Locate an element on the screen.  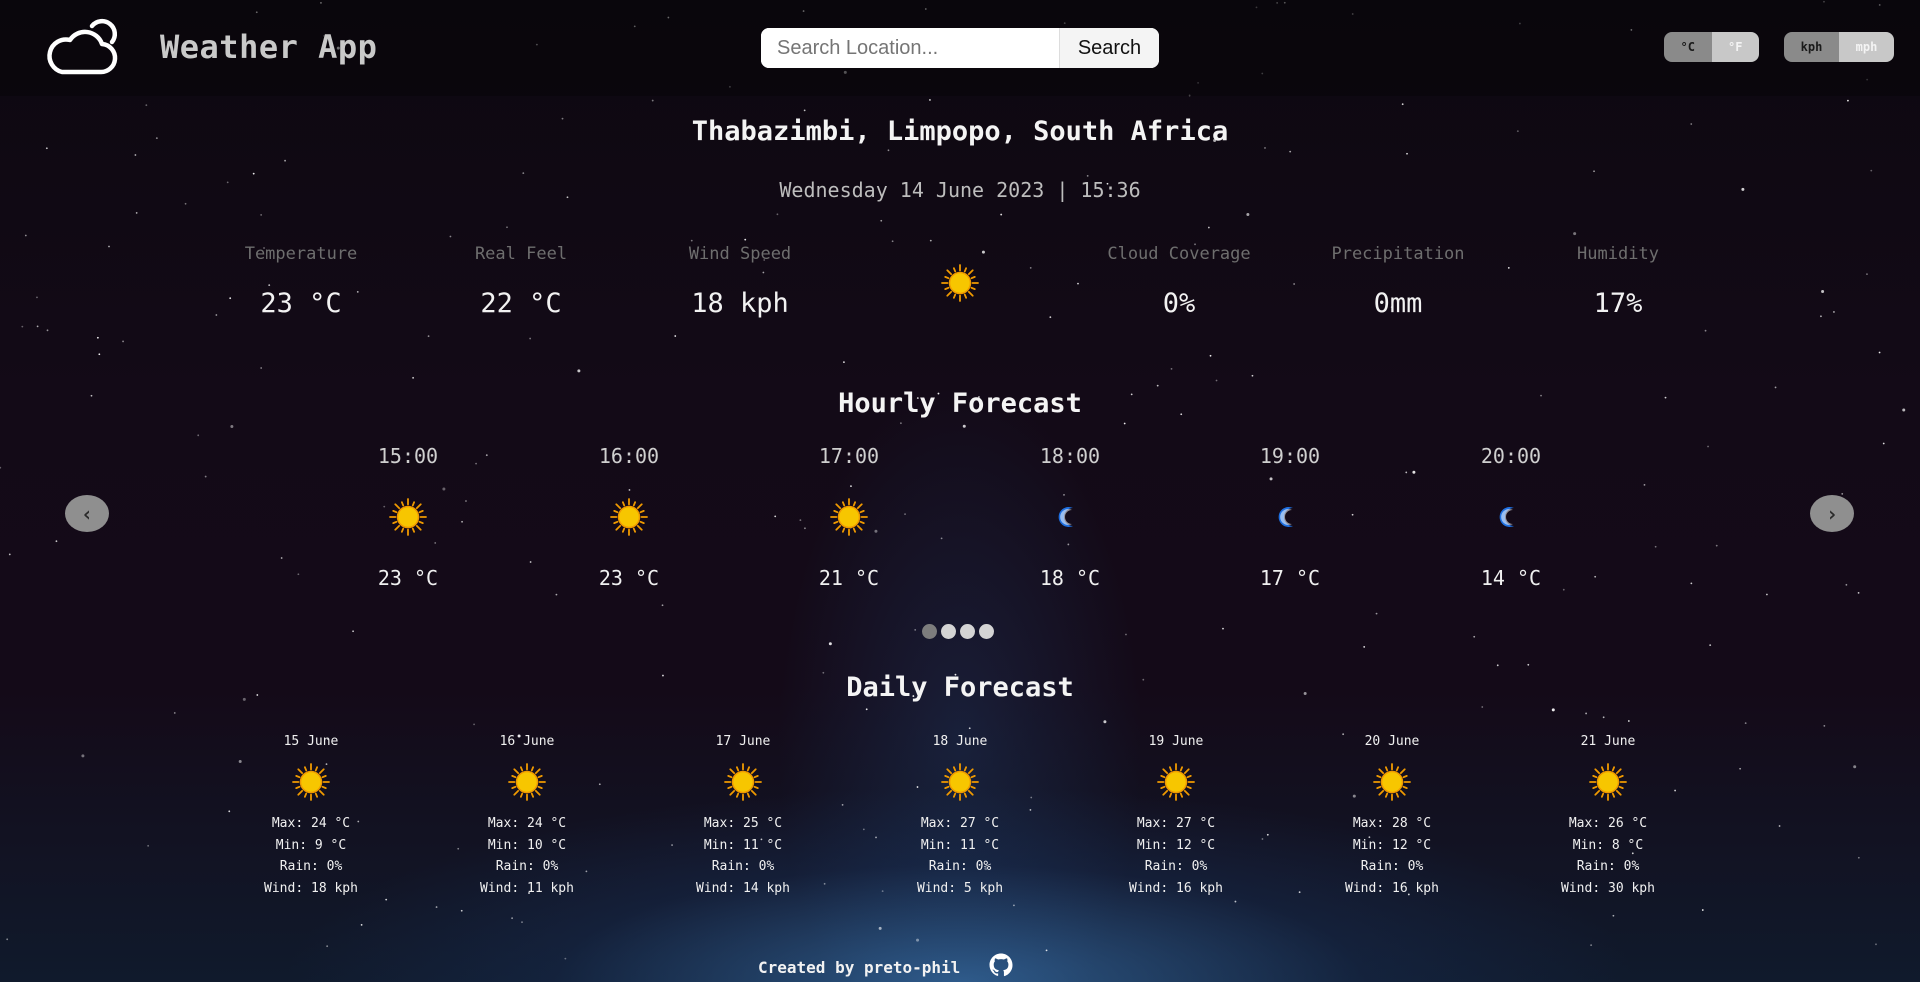
mph-option: mph is located at coordinates (1866, 47).